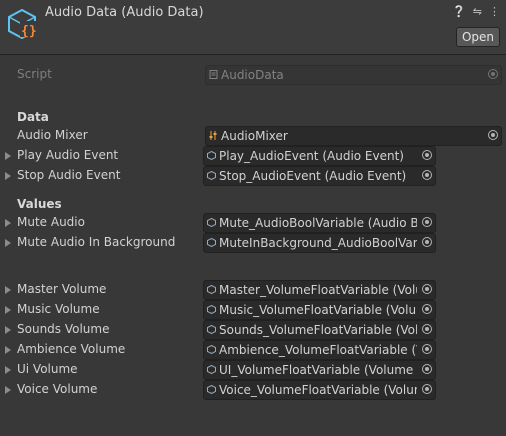  Describe the element at coordinates (61, 289) in the screenshot. I see `master-volume-label: Master Volume` at that location.